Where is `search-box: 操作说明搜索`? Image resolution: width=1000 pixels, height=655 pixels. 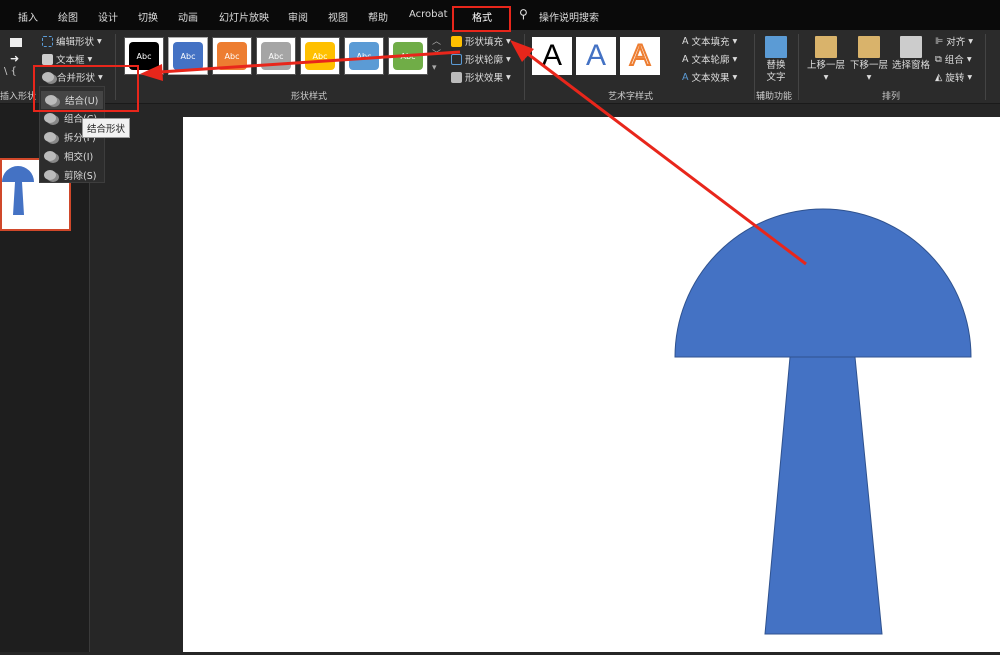 search-box: 操作说明搜索 is located at coordinates (569, 16).